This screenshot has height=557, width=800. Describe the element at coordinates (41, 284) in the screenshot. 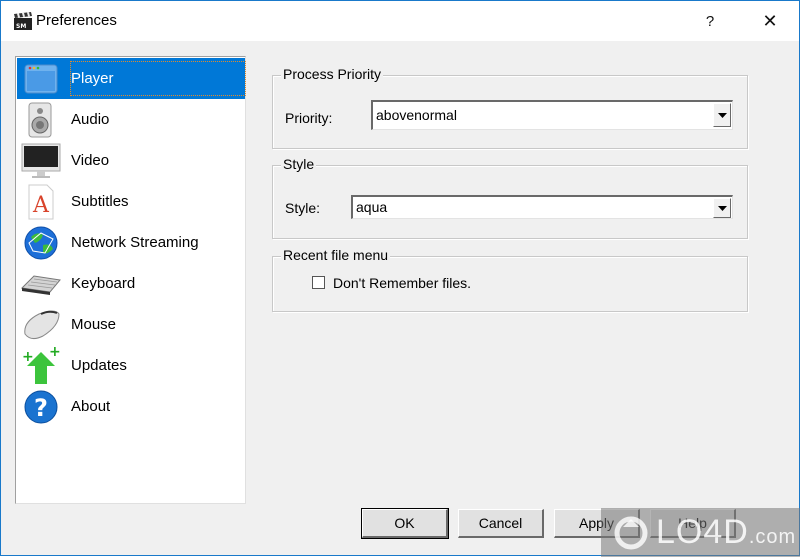

I see `keyboard-icon` at that location.